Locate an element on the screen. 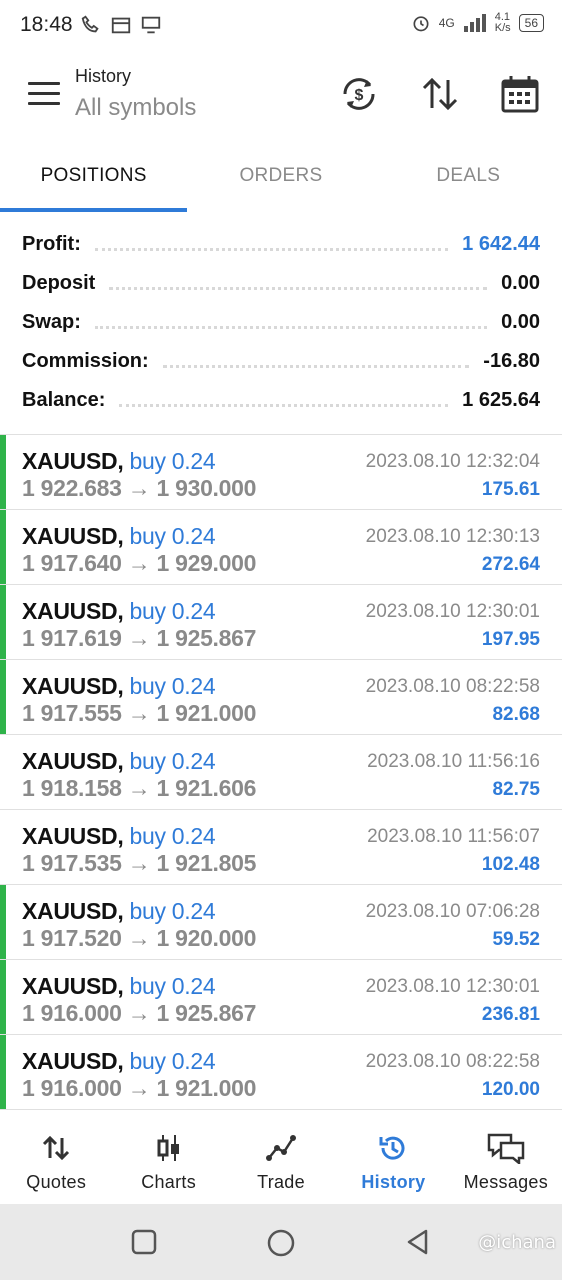  charts-icon is located at coordinates (168, 1148).